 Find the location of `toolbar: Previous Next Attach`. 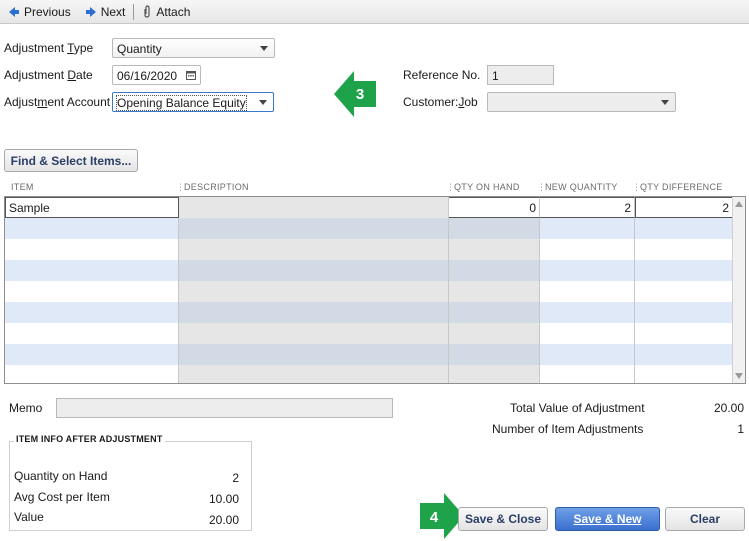

toolbar: Previous Next Attach is located at coordinates (374, 12).